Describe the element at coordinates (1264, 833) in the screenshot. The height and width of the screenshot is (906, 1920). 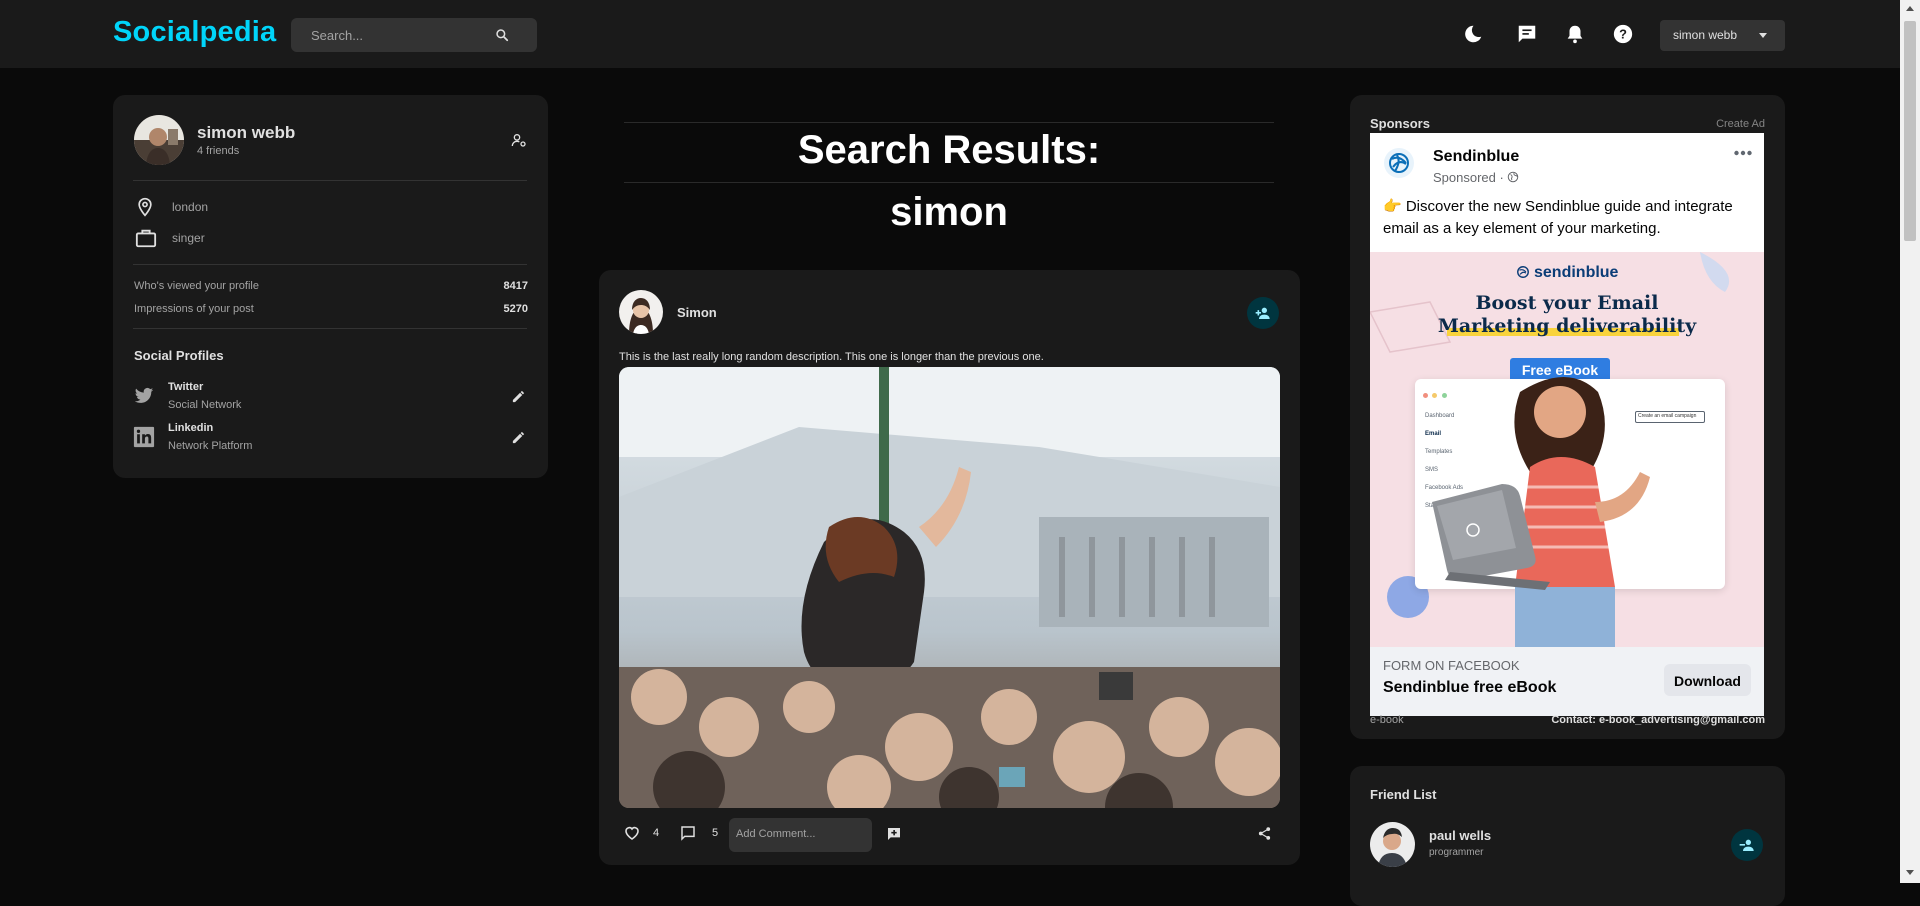
I see `share-icon` at that location.